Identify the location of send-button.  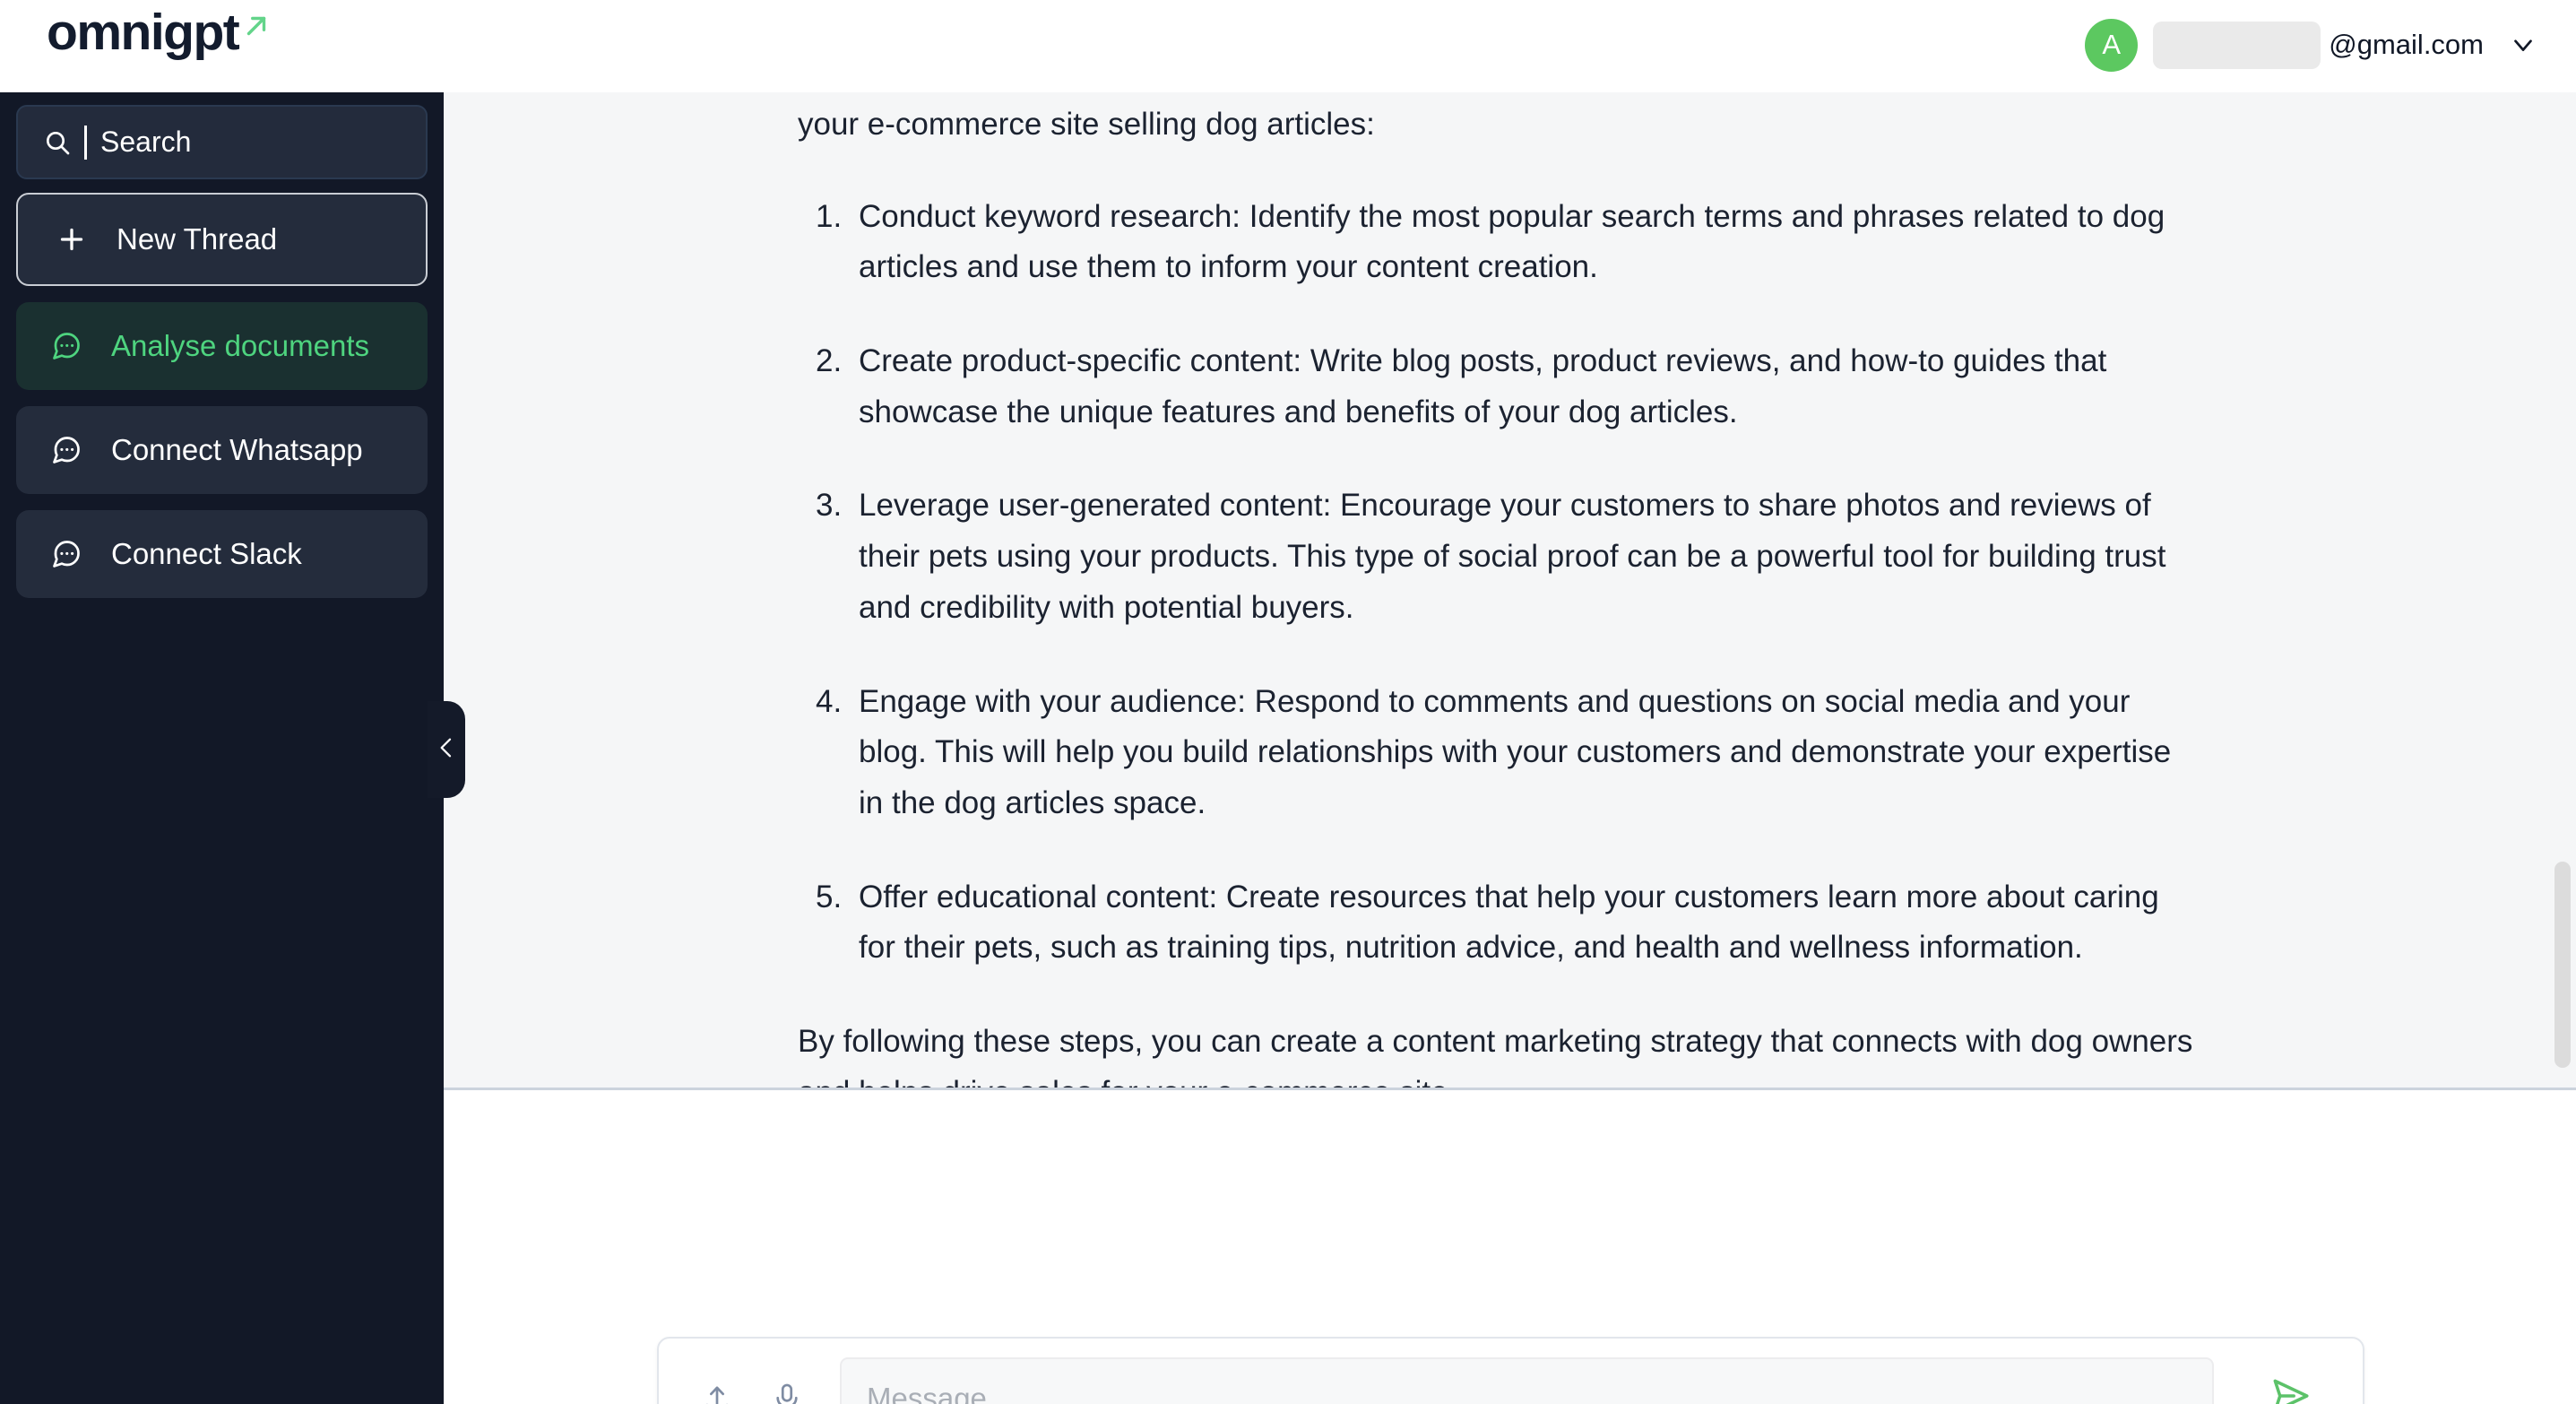
(2290, 1381).